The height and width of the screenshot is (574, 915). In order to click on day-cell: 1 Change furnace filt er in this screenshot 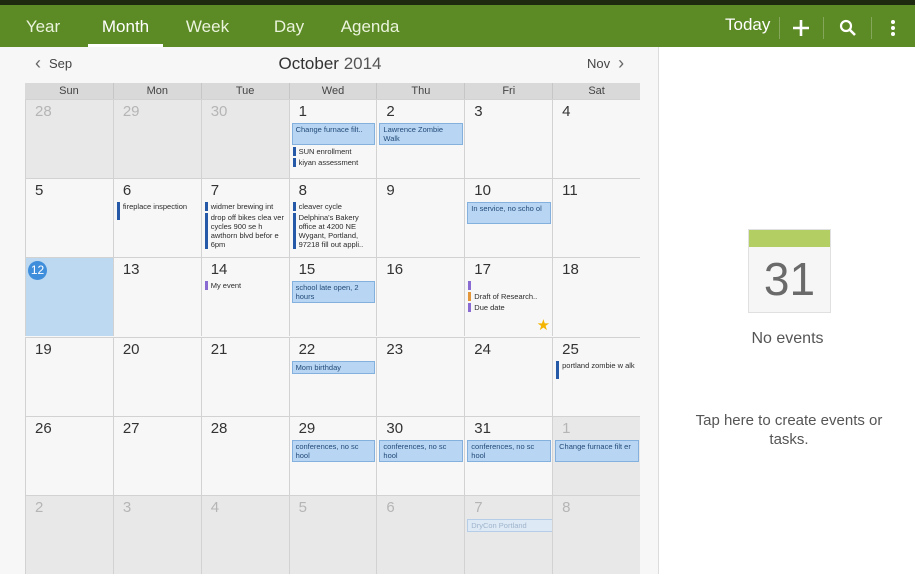, I will do `click(596, 455)`.